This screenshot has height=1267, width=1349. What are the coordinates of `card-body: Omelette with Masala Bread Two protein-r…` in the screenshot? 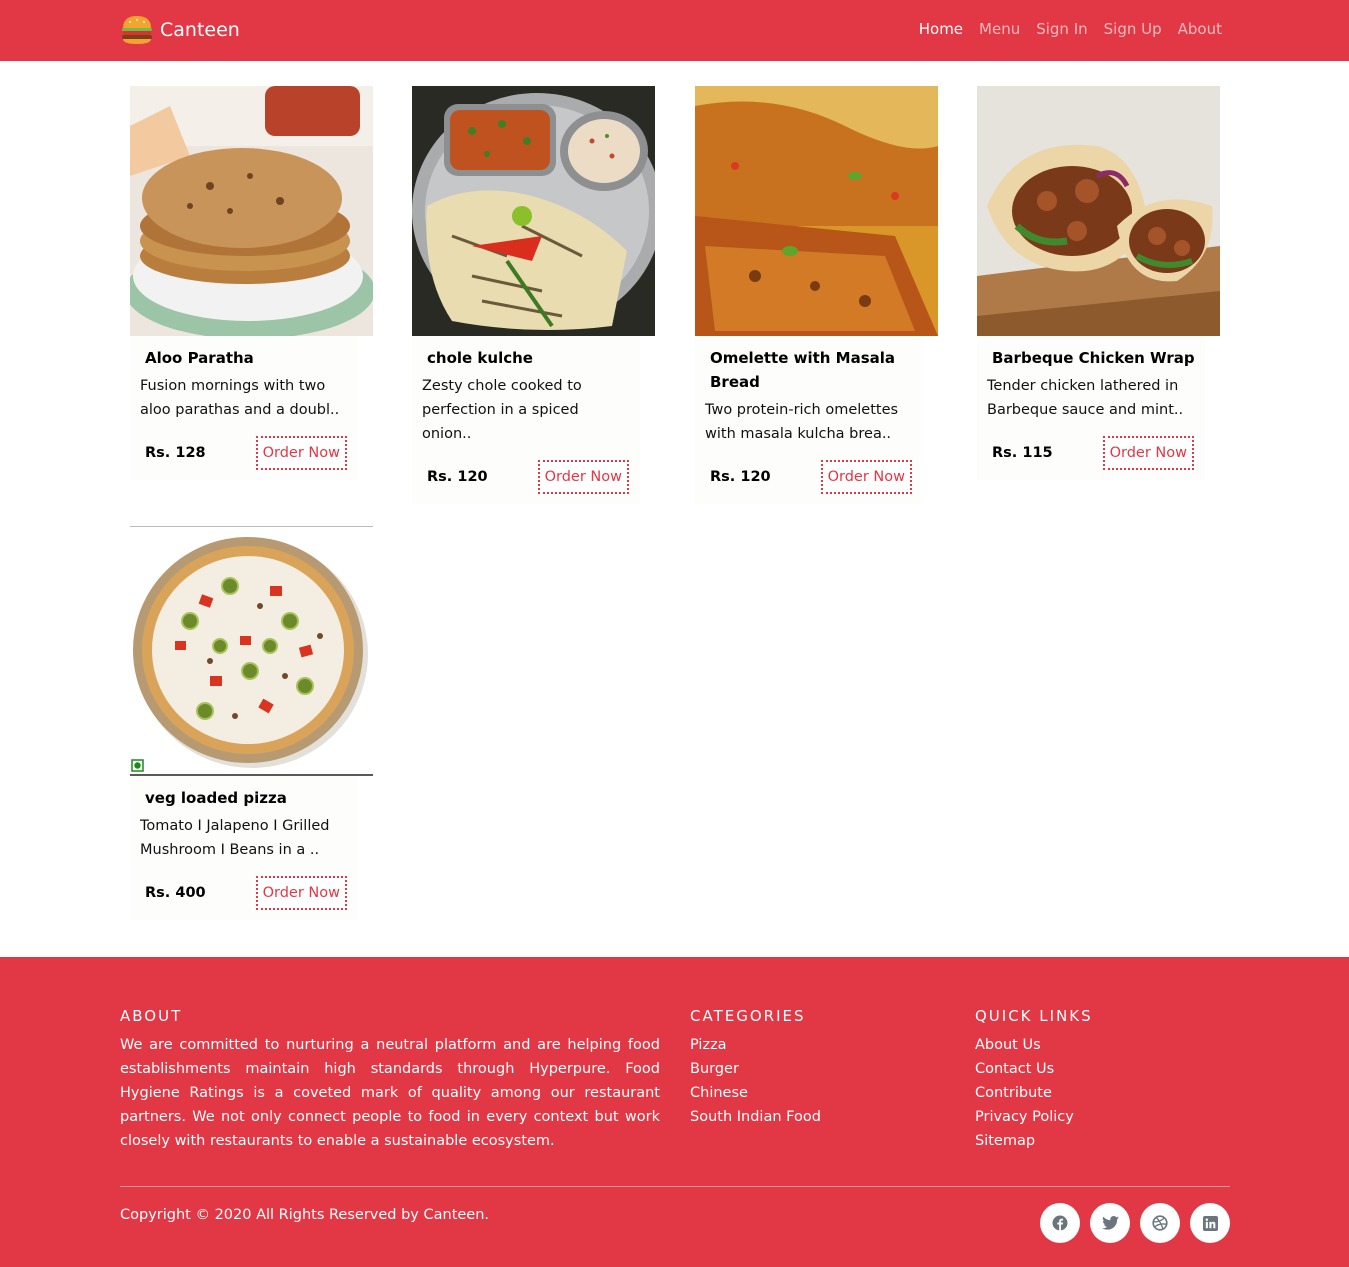 It's located at (809, 420).